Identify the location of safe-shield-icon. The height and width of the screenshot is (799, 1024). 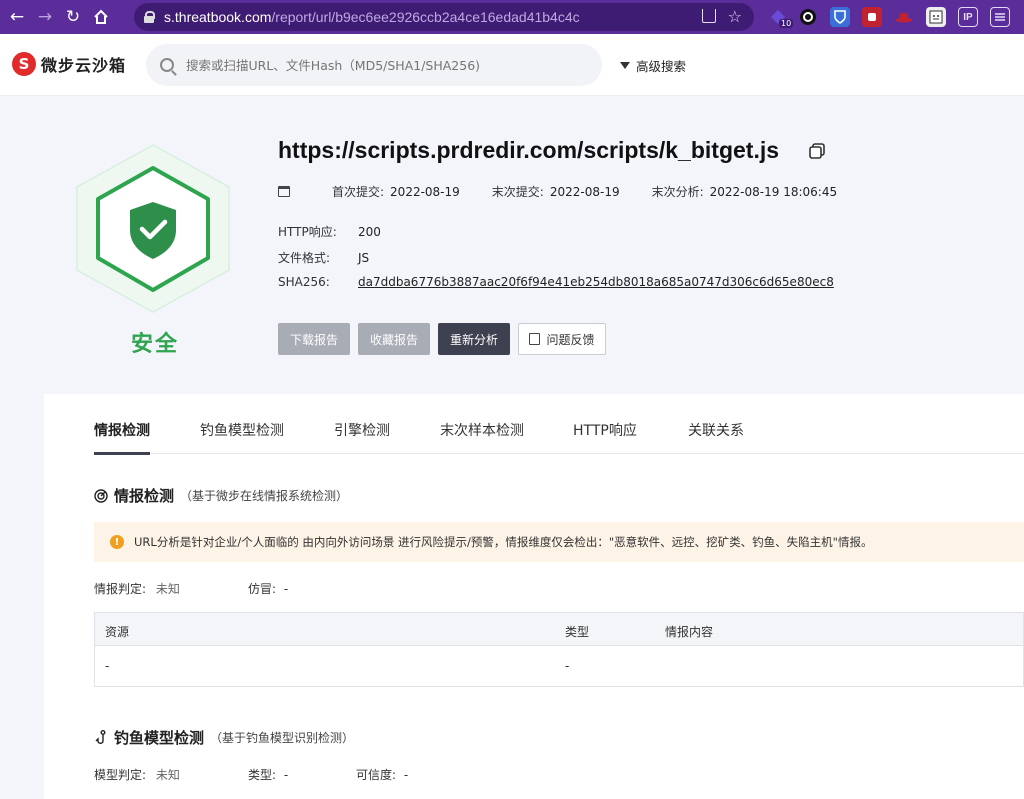
(153, 228).